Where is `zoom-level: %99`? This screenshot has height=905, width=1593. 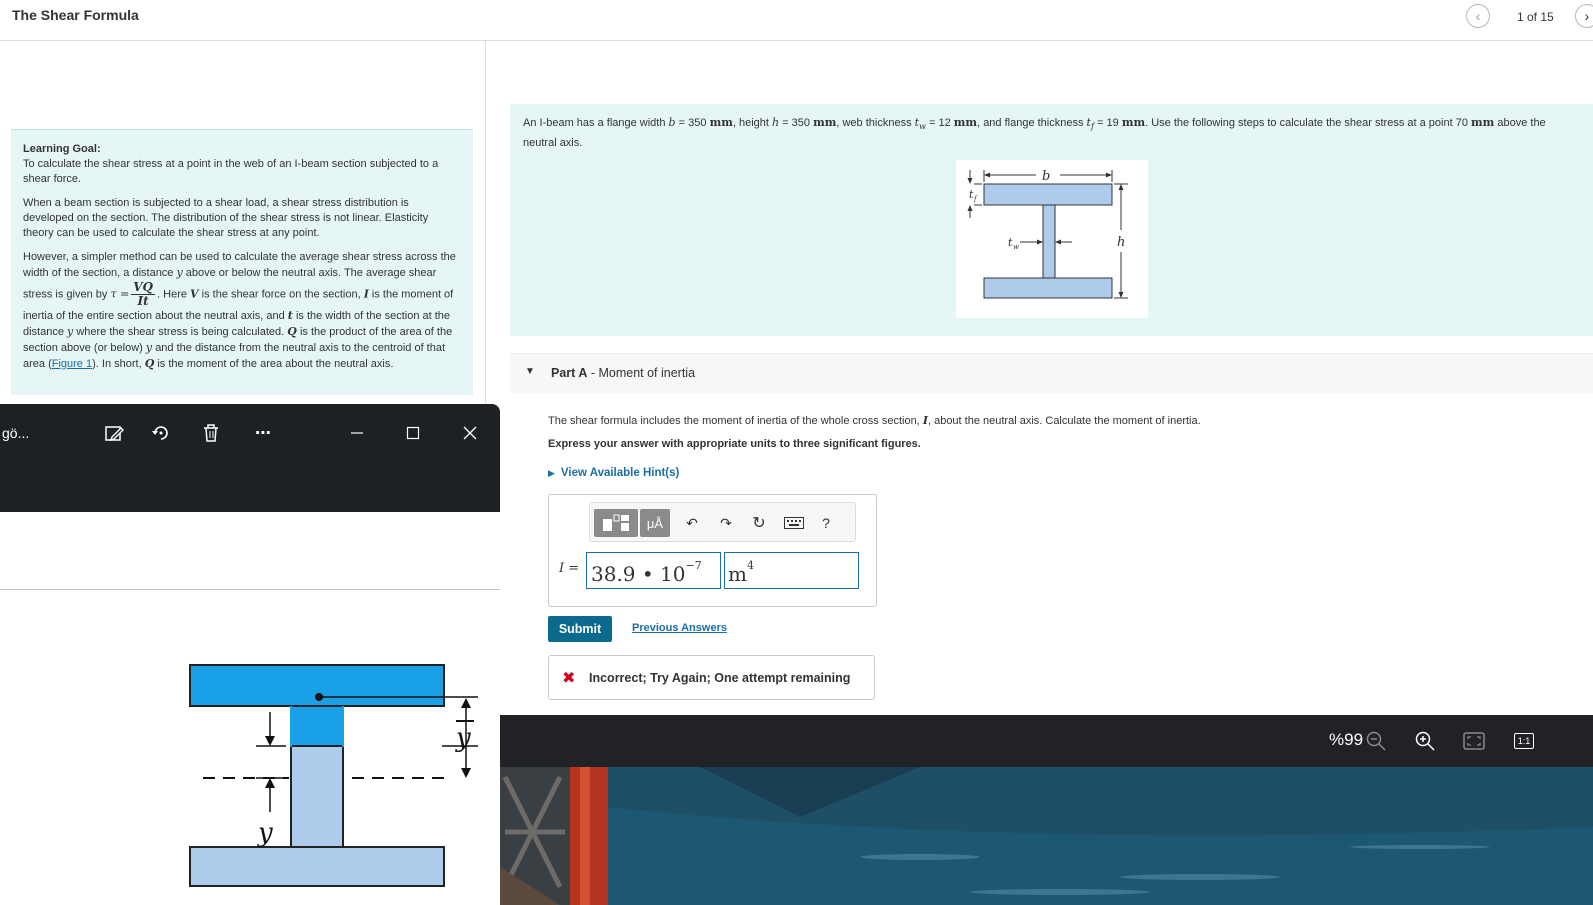
zoom-level: %99 is located at coordinates (1346, 739).